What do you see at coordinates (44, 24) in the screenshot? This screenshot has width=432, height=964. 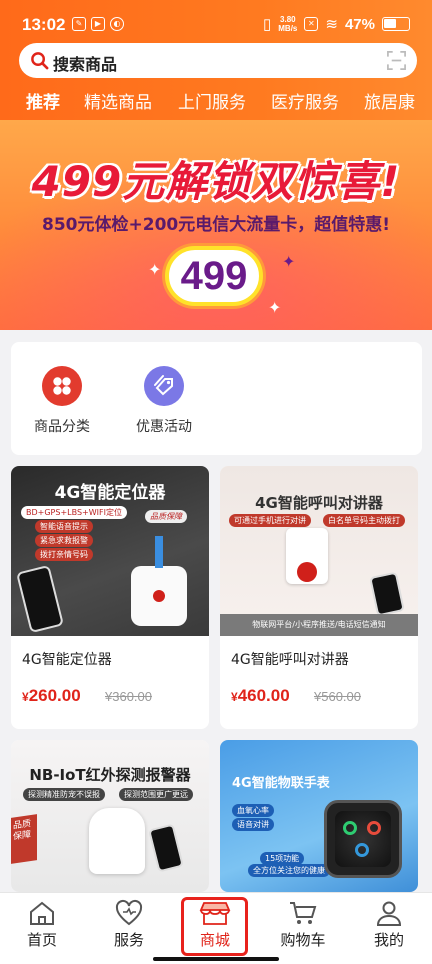 I see `status-time: 13:02` at bounding box center [44, 24].